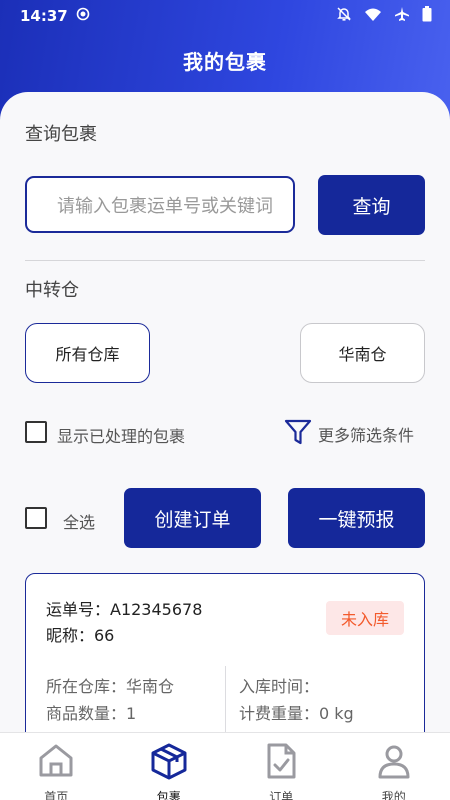 The height and width of the screenshot is (800, 450). Describe the element at coordinates (365, 618) in the screenshot. I see `status-badge: 未入库` at that location.